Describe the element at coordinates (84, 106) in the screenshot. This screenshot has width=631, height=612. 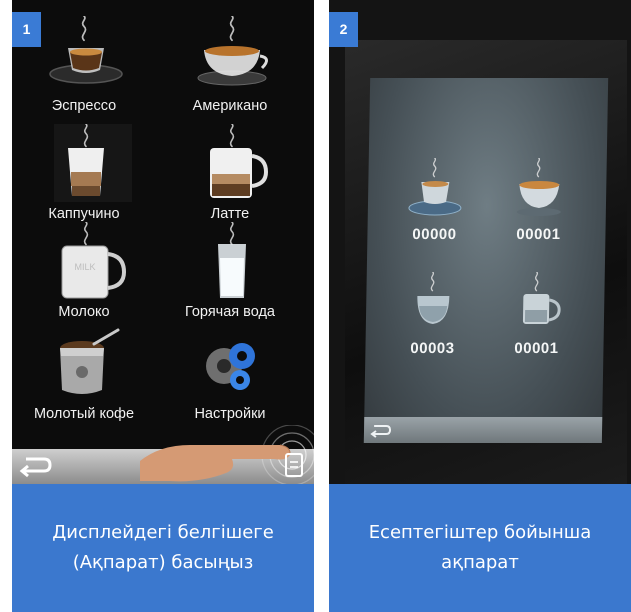
I see `menu-item-label: Эспрессо` at that location.